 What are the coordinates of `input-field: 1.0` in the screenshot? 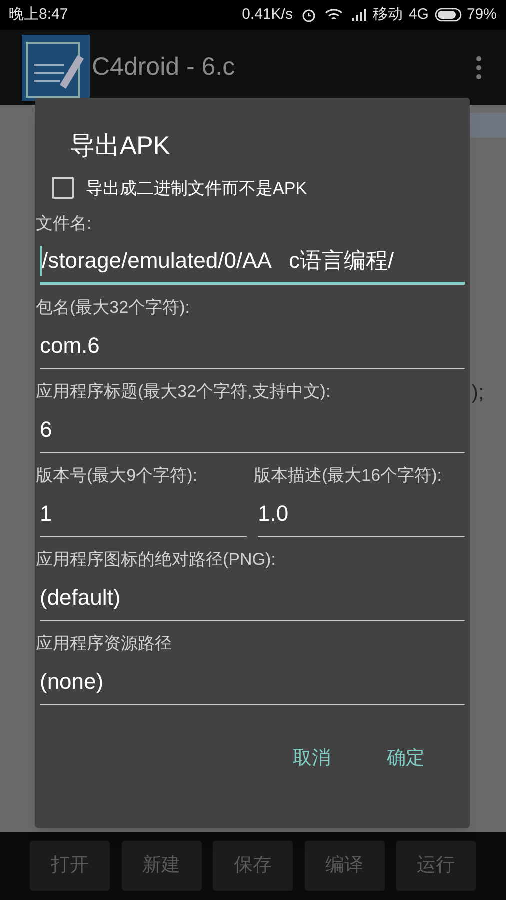 It's located at (361, 514).